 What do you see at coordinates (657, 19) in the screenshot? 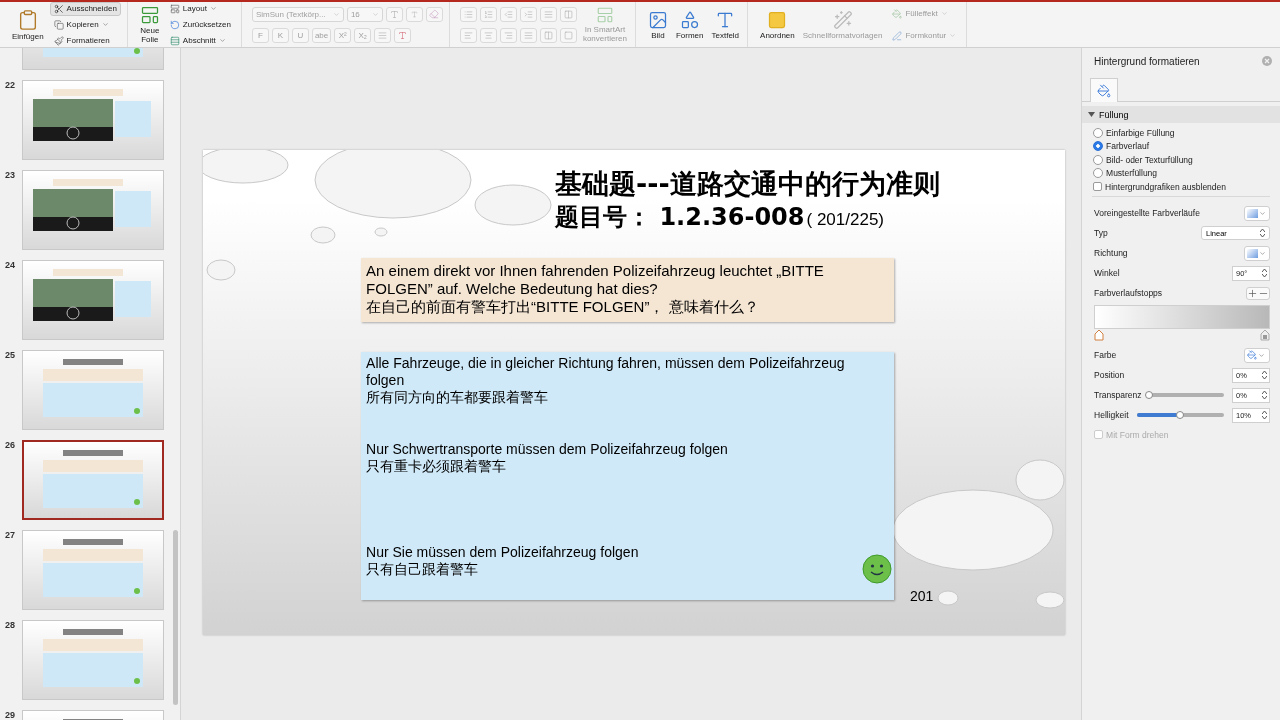
I see `insert-icon` at bounding box center [657, 19].